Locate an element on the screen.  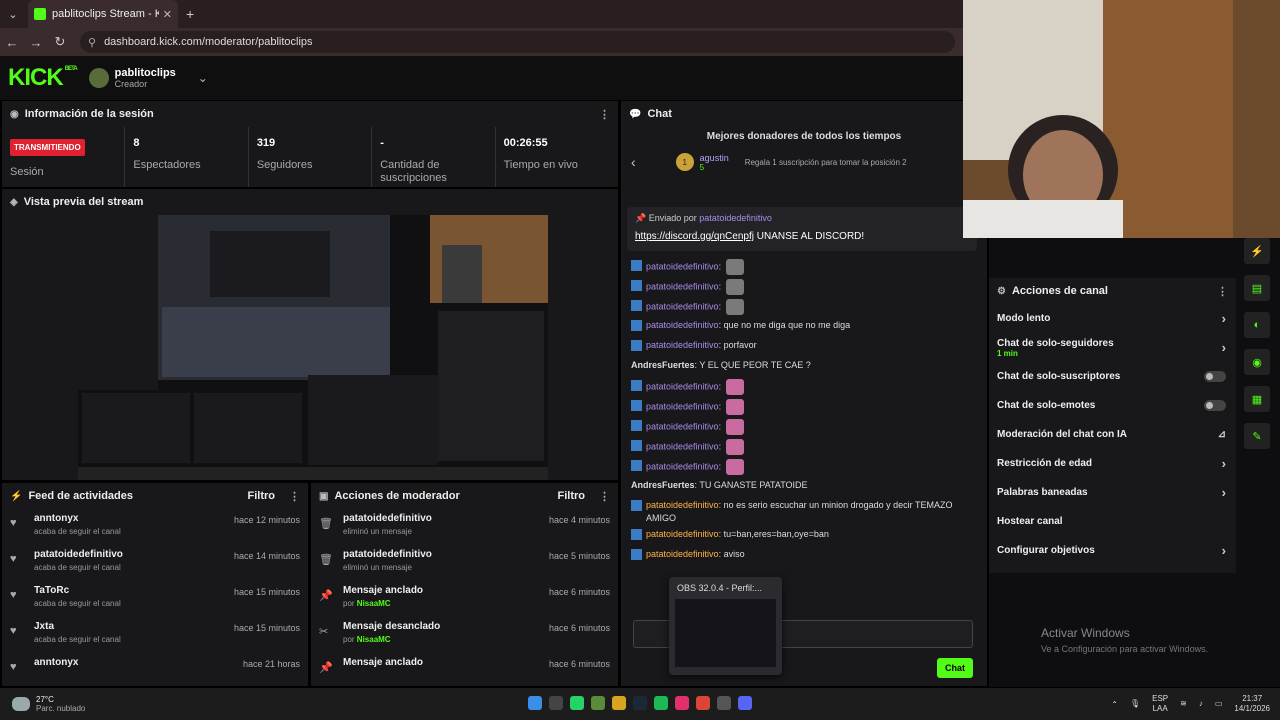
discord-icon is located at coordinates (745, 703).